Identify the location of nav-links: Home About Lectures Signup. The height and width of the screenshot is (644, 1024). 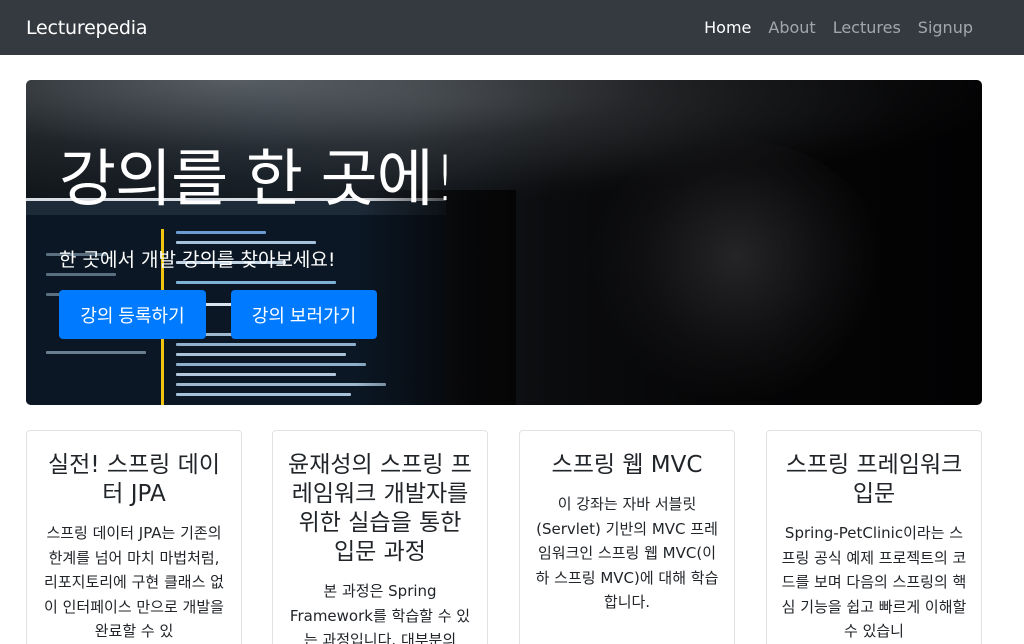
(851, 27).